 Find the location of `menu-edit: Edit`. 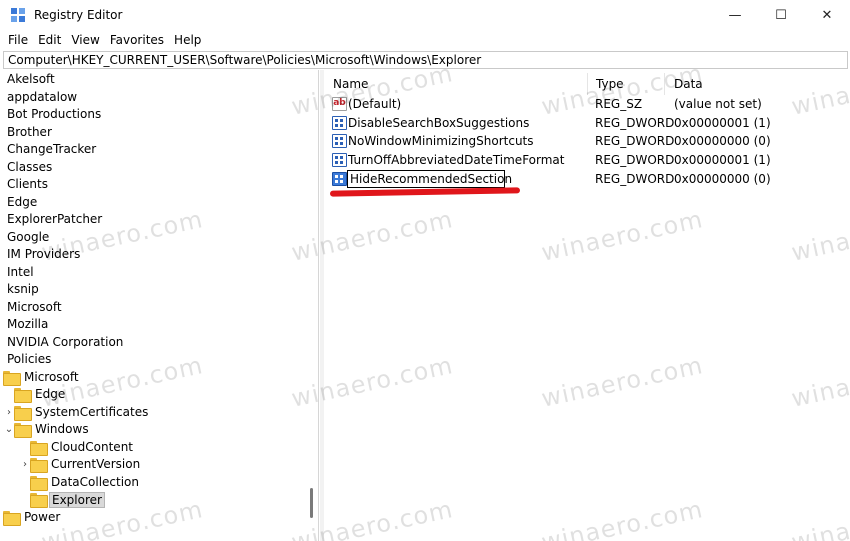

menu-edit: Edit is located at coordinates (49, 40).